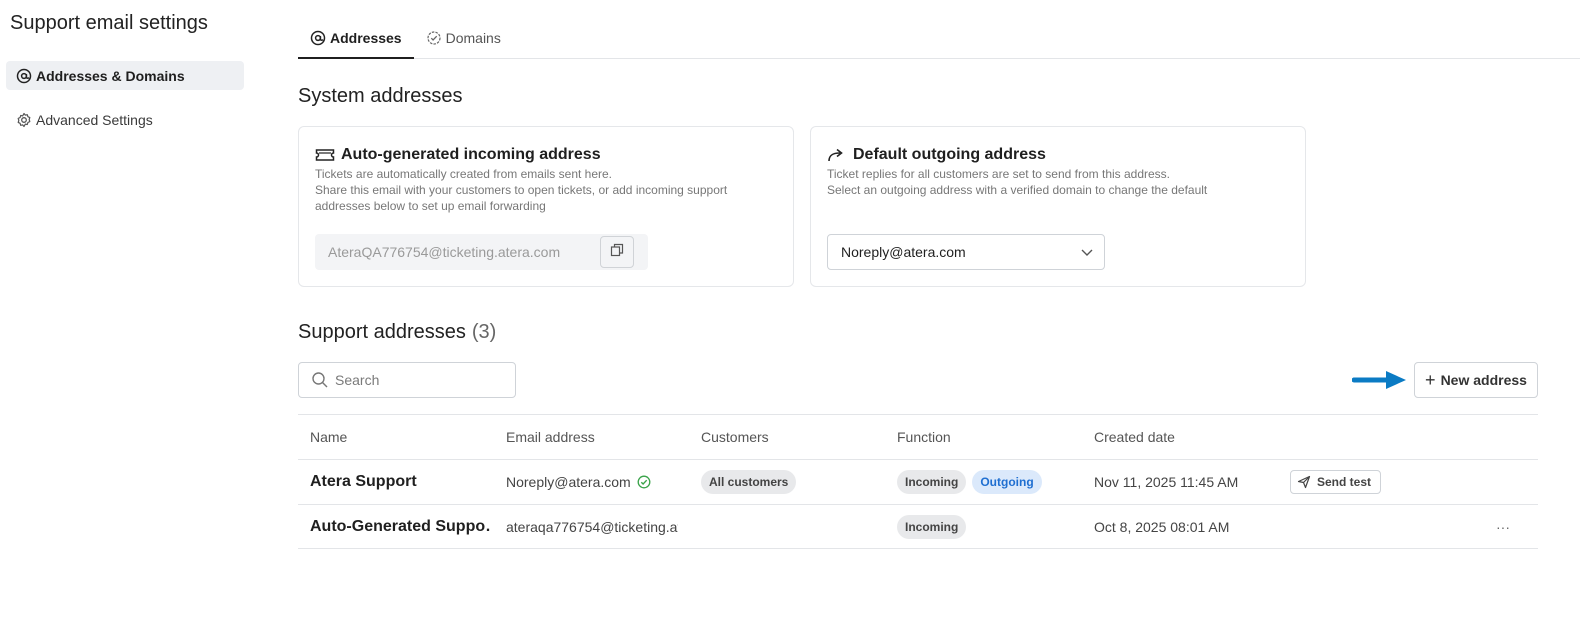 Image resolution: width=1580 pixels, height=643 pixels. I want to click on selected-value: Noreply@atera.com, so click(903, 252).